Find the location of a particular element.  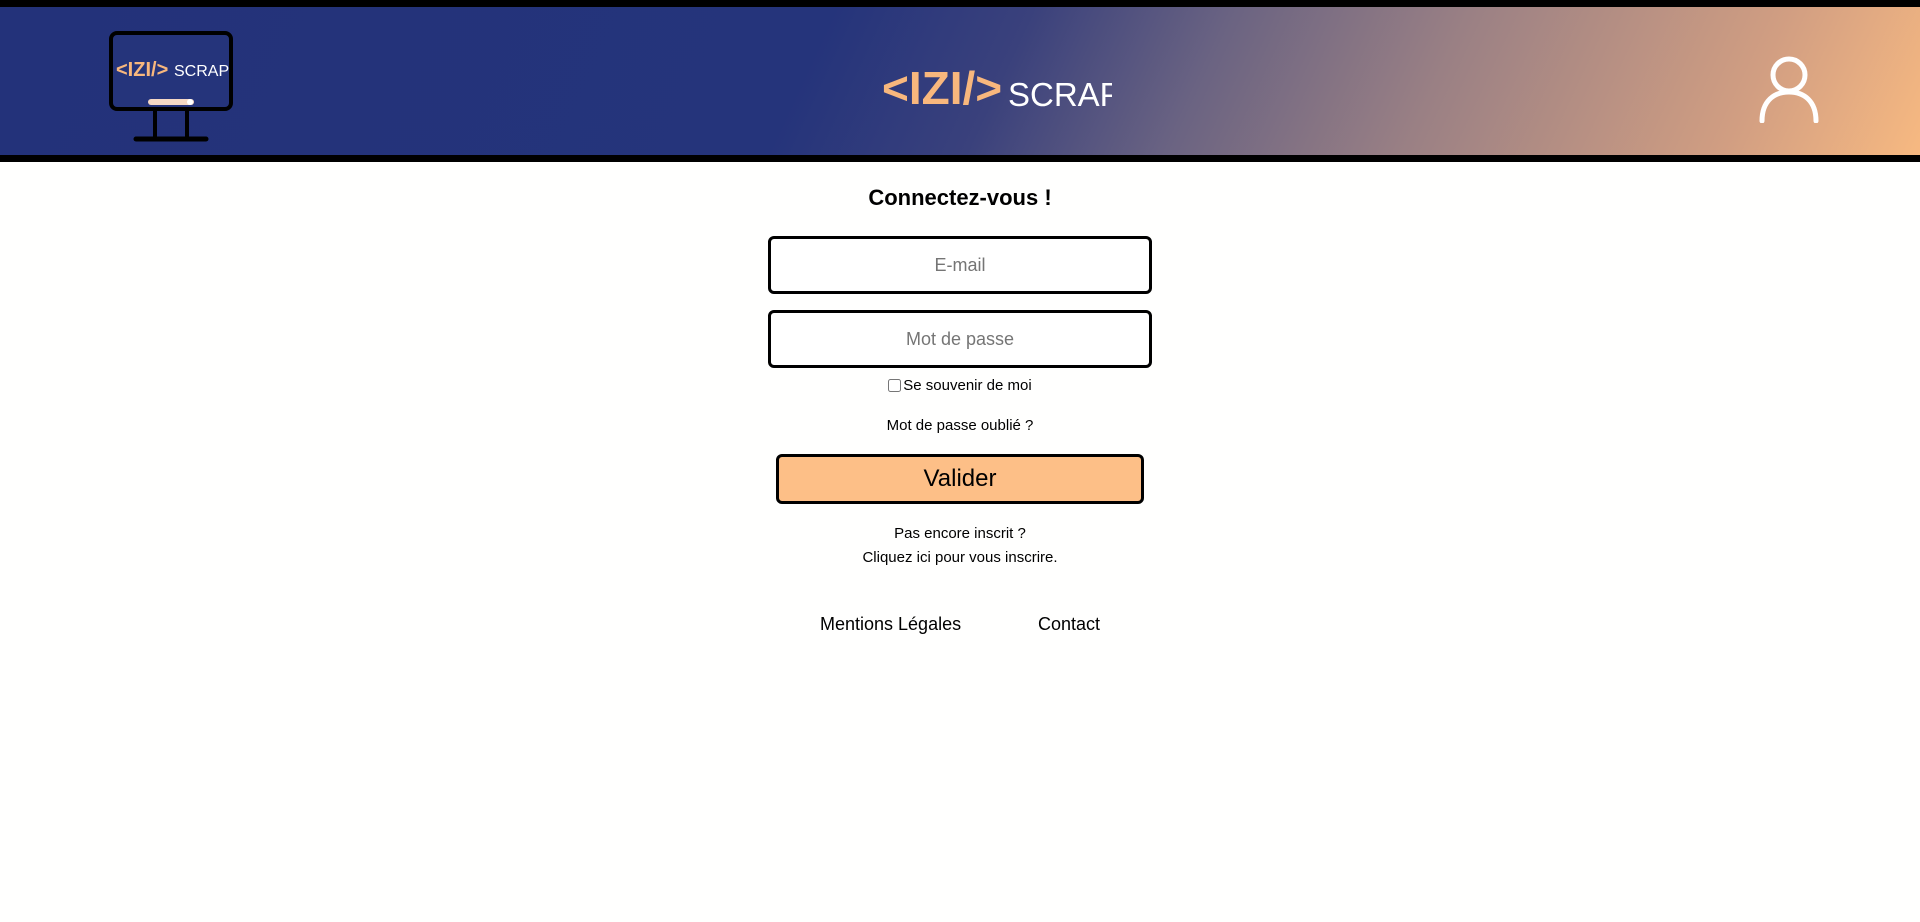

center-logo: <IZI/> SCRAP is located at coordinates (996, 88).